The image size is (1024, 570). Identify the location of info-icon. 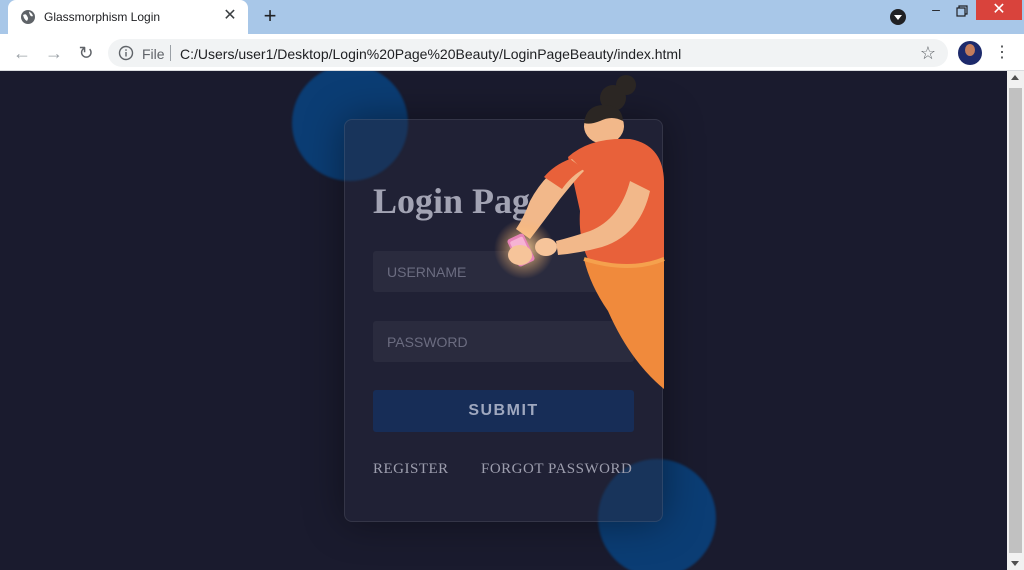
(126, 53).